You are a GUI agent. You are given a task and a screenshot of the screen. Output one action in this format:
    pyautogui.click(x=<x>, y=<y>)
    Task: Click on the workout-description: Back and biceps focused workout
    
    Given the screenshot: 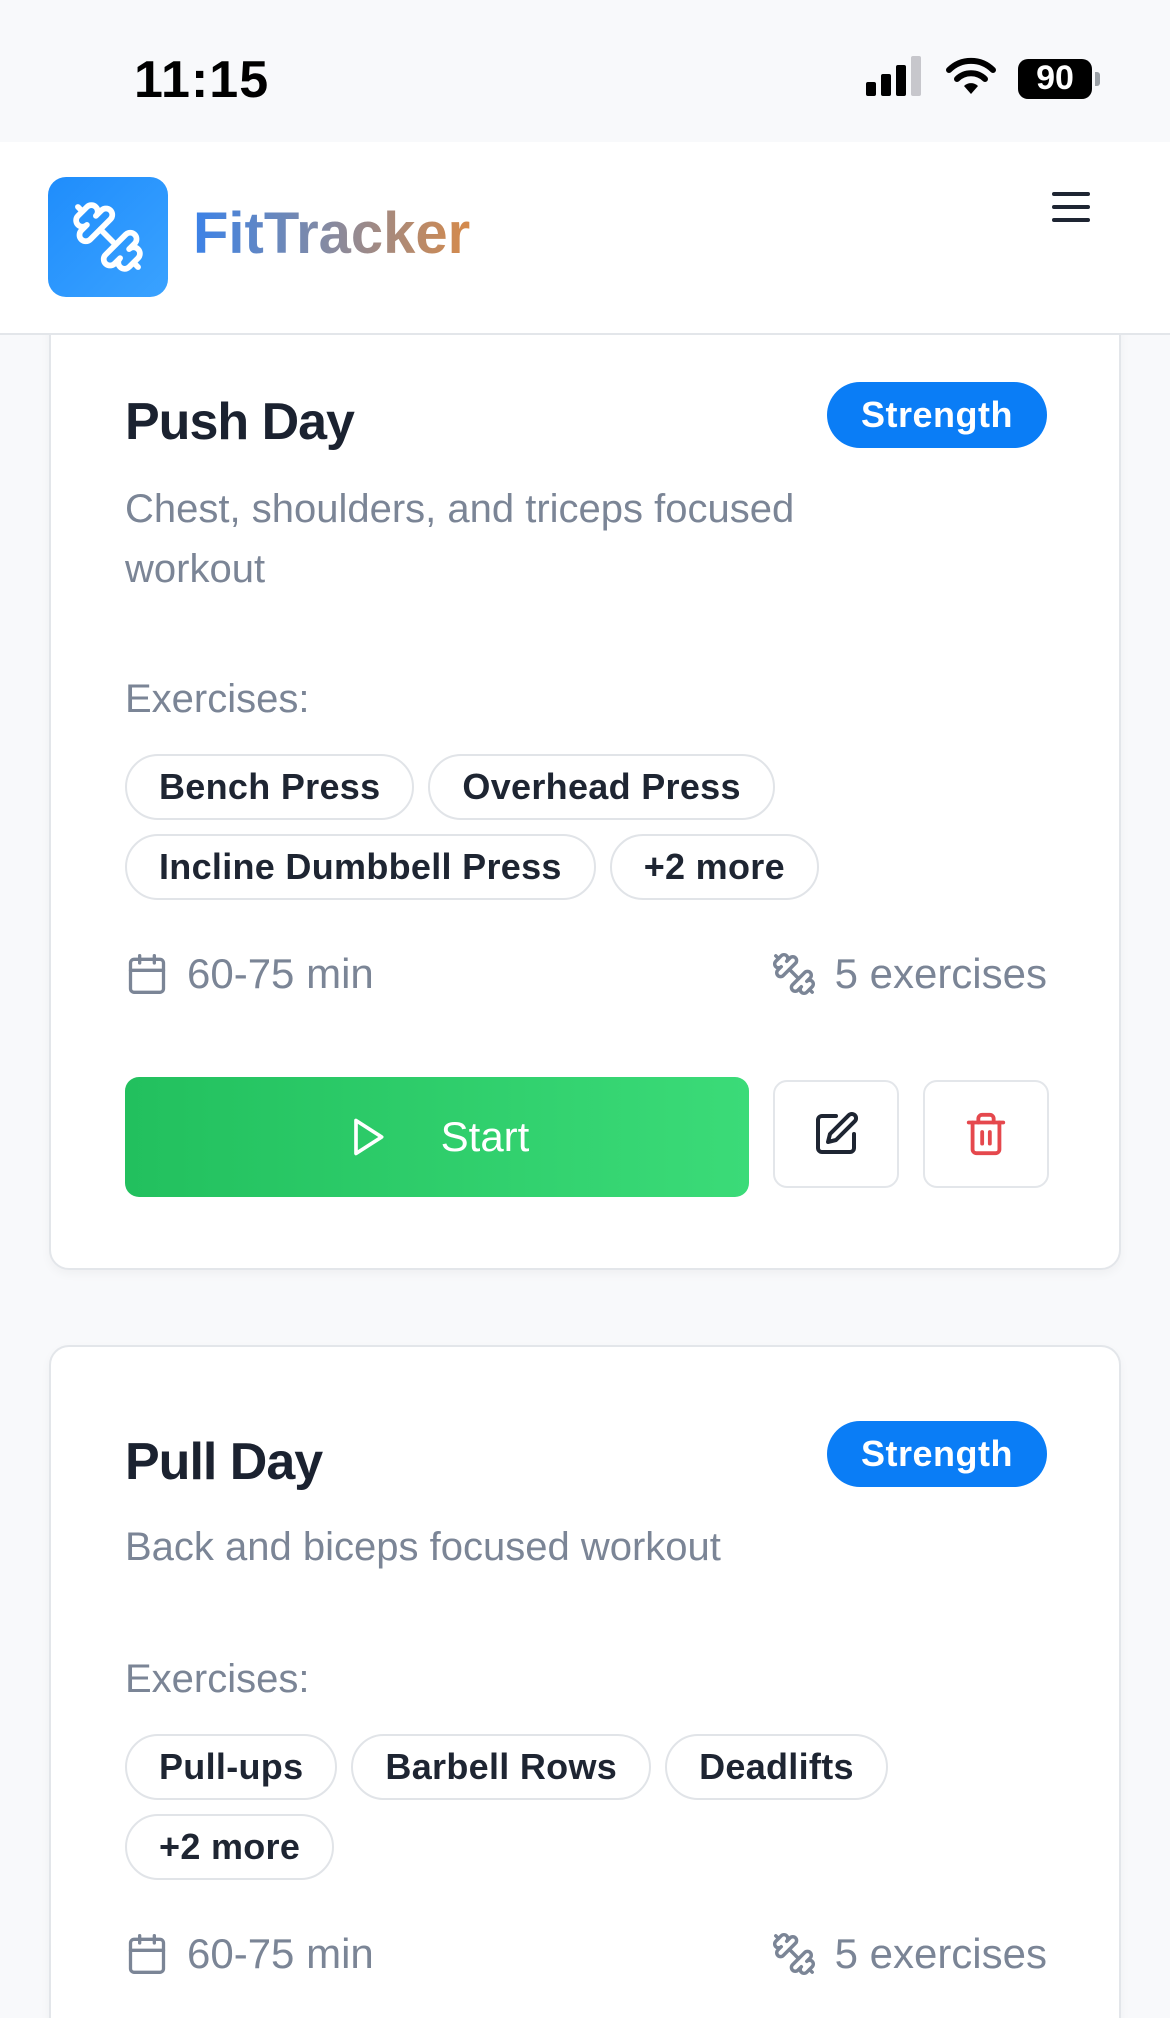 What is the action you would take?
    pyautogui.click(x=423, y=1547)
    